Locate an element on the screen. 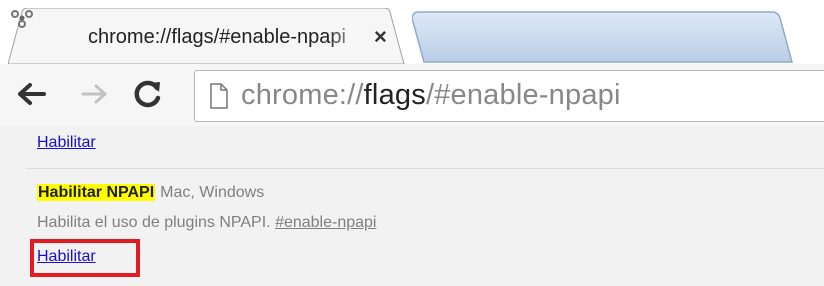 This screenshot has width=824, height=286. url-scheme: chrome:// is located at coordinates (302, 95).